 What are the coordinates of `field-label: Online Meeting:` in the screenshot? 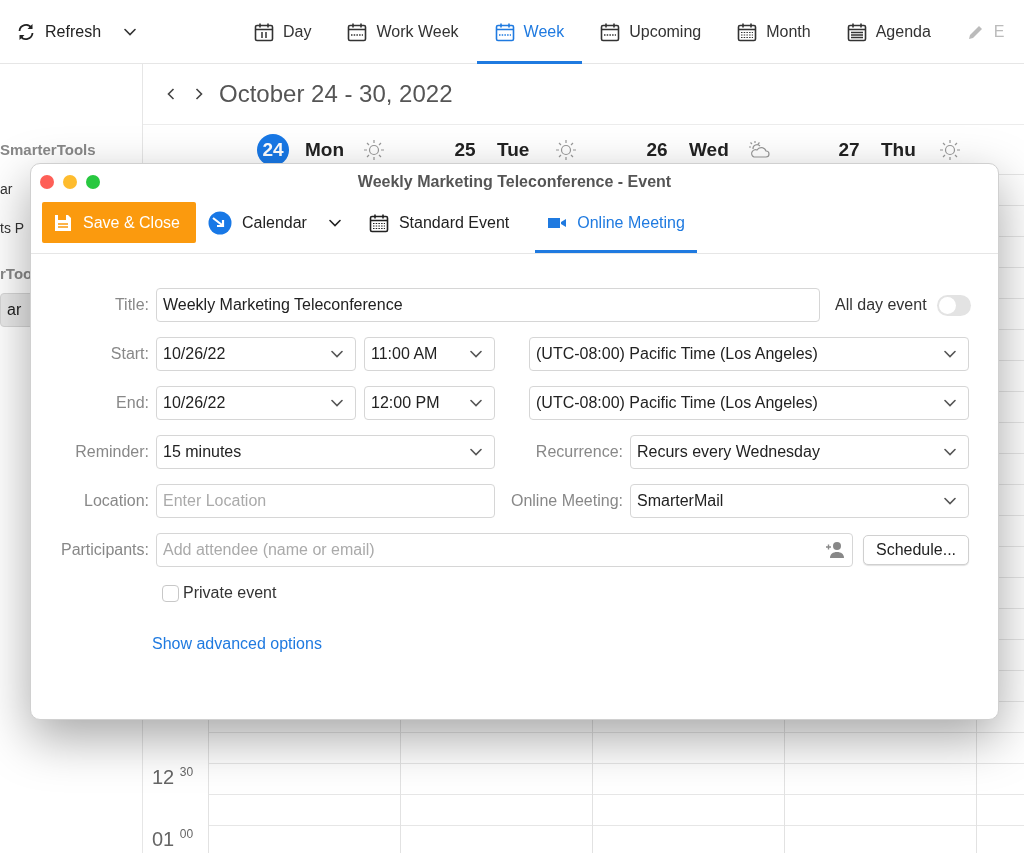 It's located at (566, 501).